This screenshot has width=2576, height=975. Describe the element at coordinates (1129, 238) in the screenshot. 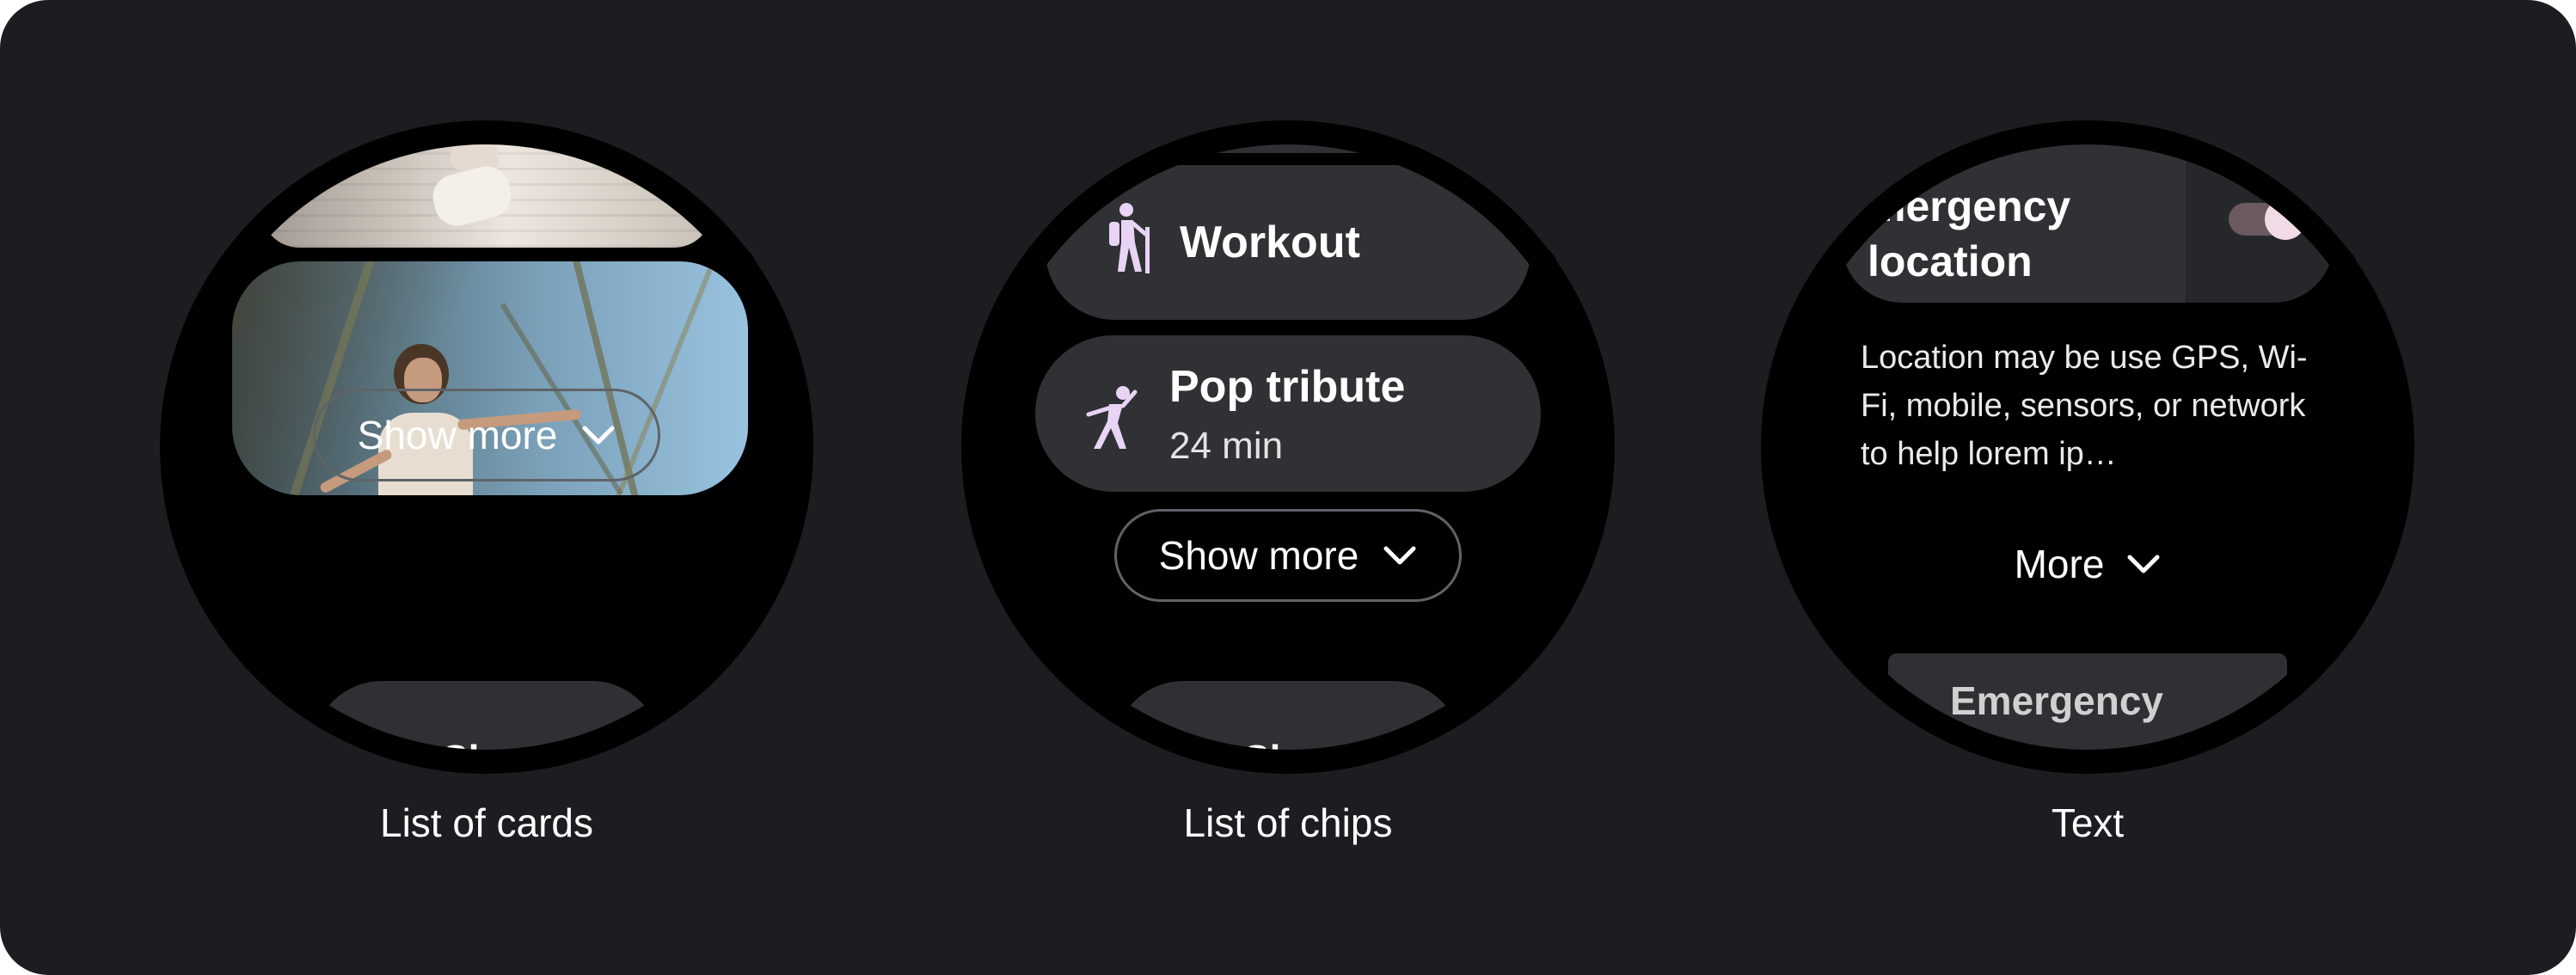

I see `hiking-person-icon` at that location.